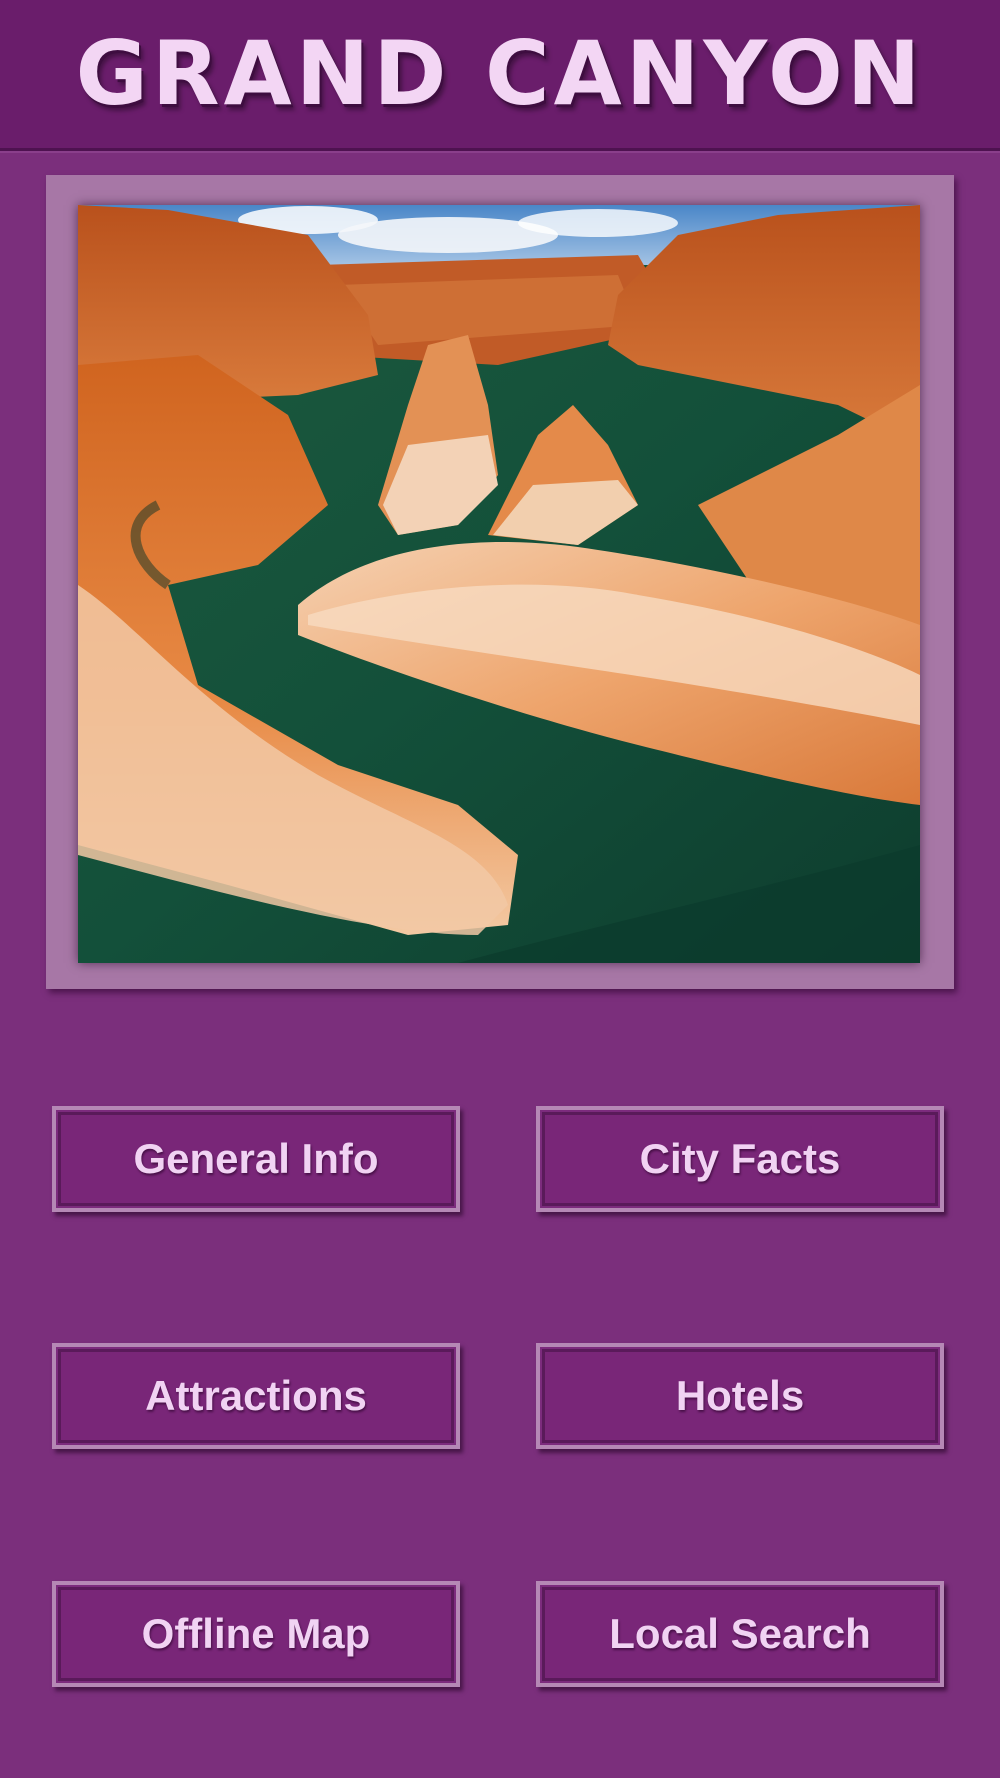  I want to click on attractions-button: Attractions, so click(256, 1396).